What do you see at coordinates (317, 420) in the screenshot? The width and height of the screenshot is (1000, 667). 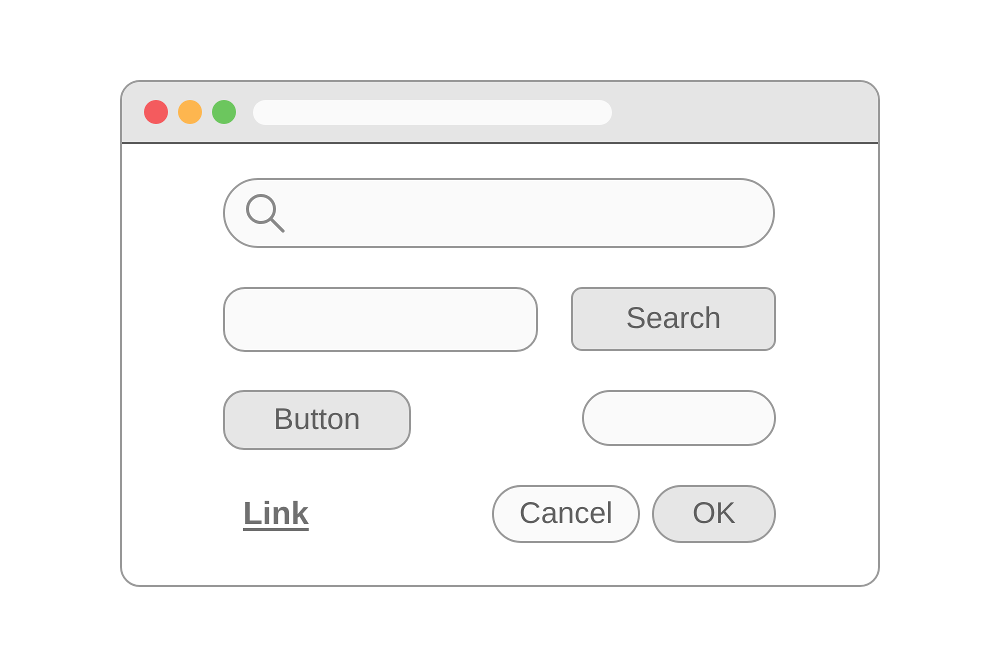 I see `push-button: Button` at bounding box center [317, 420].